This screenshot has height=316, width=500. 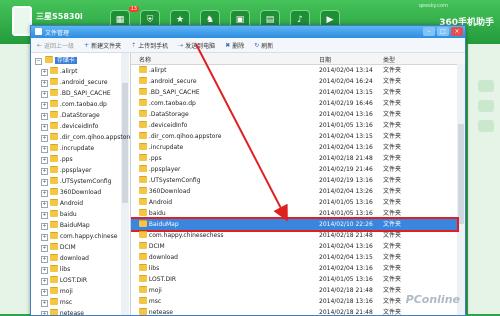 What do you see at coordinates (64, 280) in the screenshot?
I see `tree-item: + LOST.DIR` at bounding box center [64, 280].